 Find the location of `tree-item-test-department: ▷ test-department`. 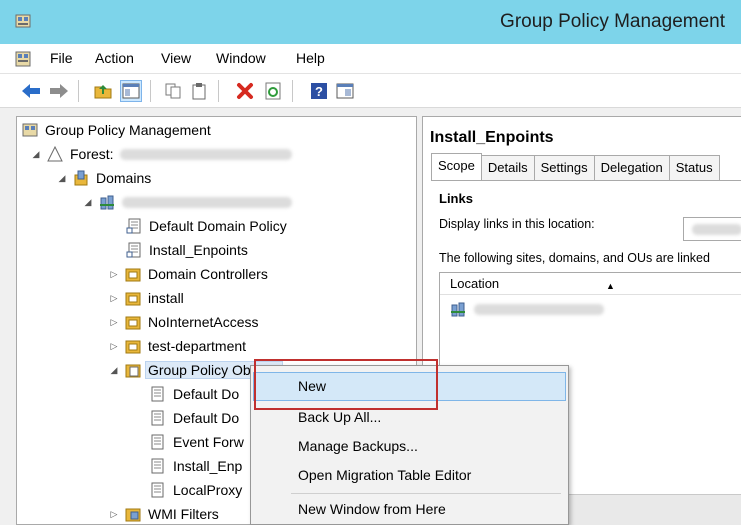

tree-item-test-department: ▷ test-department is located at coordinates (177, 346).